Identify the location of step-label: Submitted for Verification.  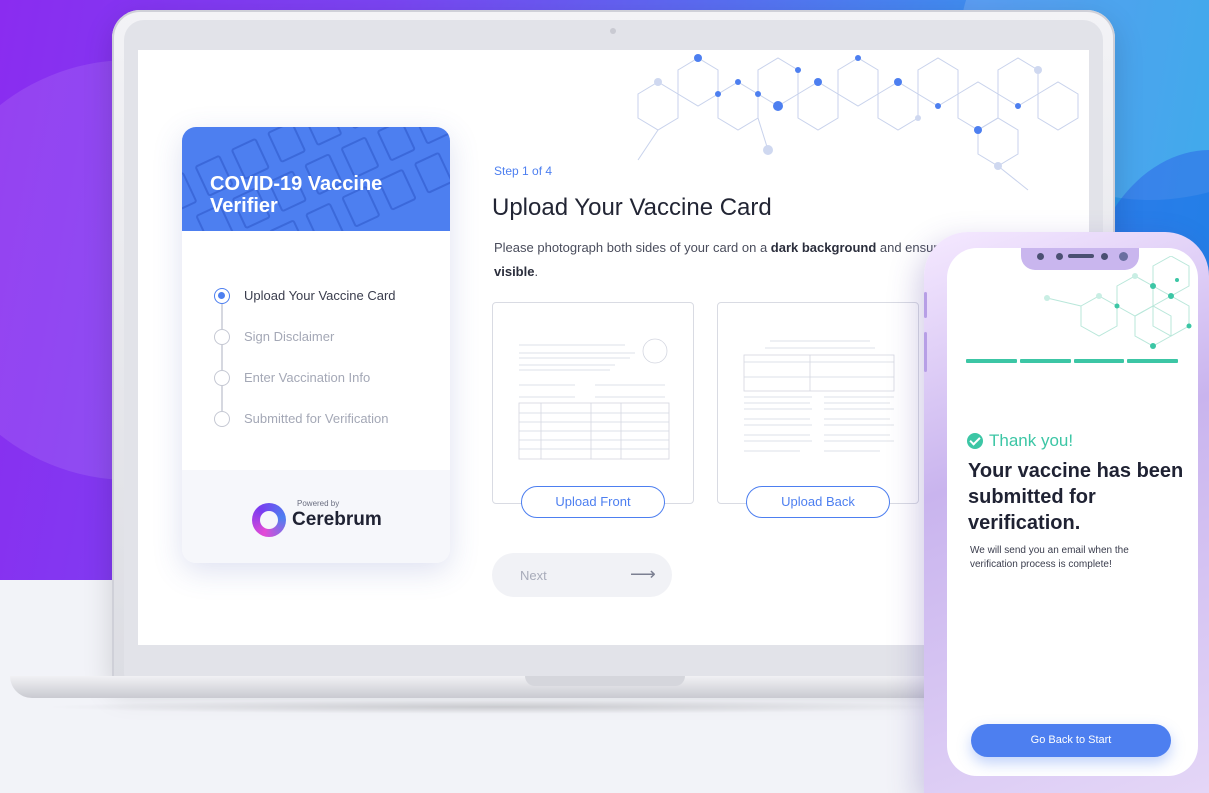
(316, 418).